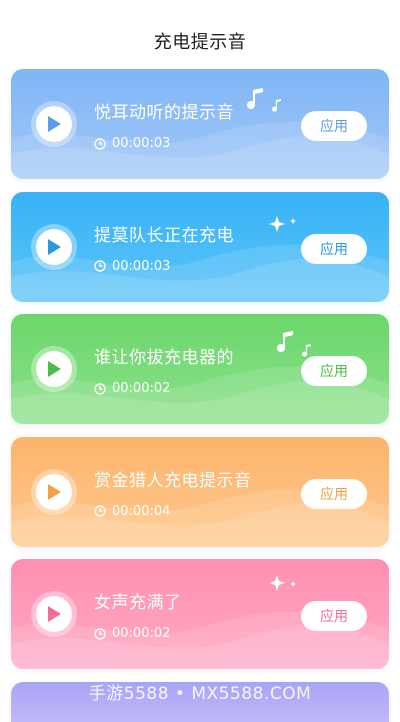 This screenshot has height=722, width=400. Describe the element at coordinates (164, 358) in the screenshot. I see `tone-title: 谁让你拔充电器的` at that location.